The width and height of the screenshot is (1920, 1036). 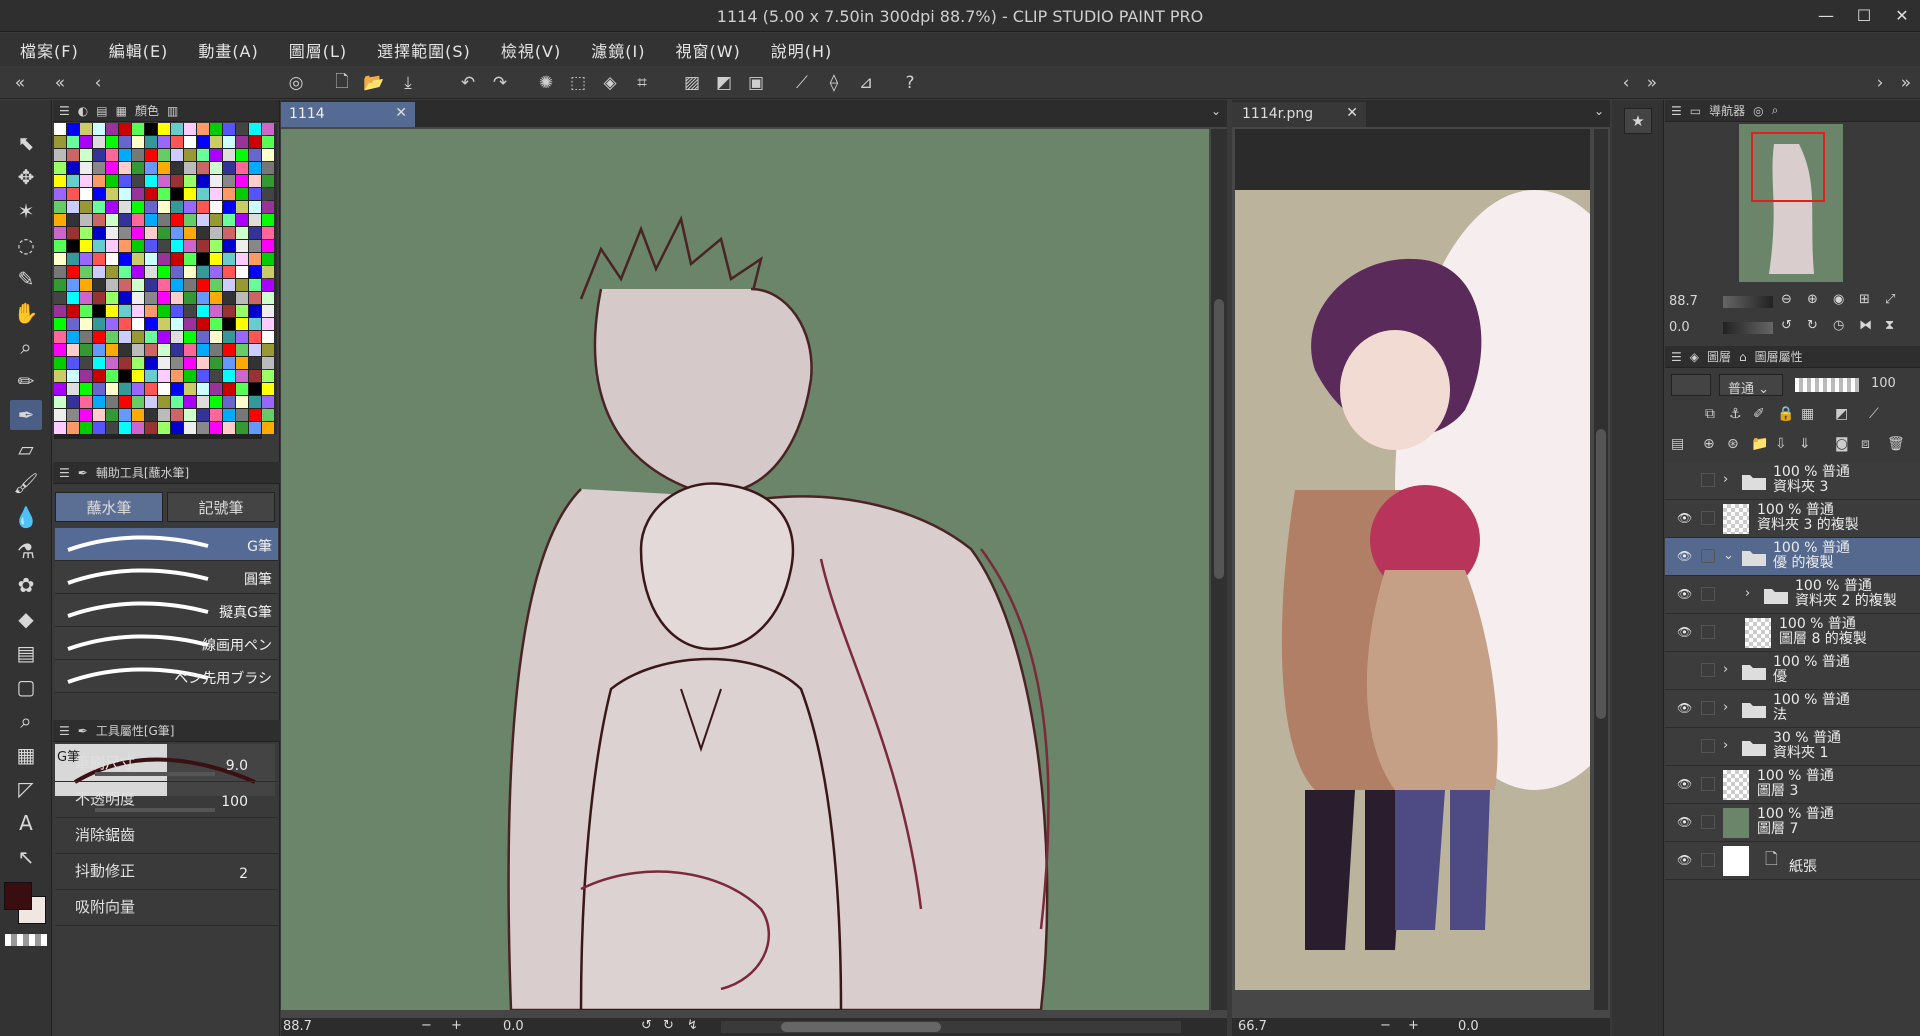 What do you see at coordinates (297, 1026) in the screenshot?
I see `zoom-value: 88.7` at bounding box center [297, 1026].